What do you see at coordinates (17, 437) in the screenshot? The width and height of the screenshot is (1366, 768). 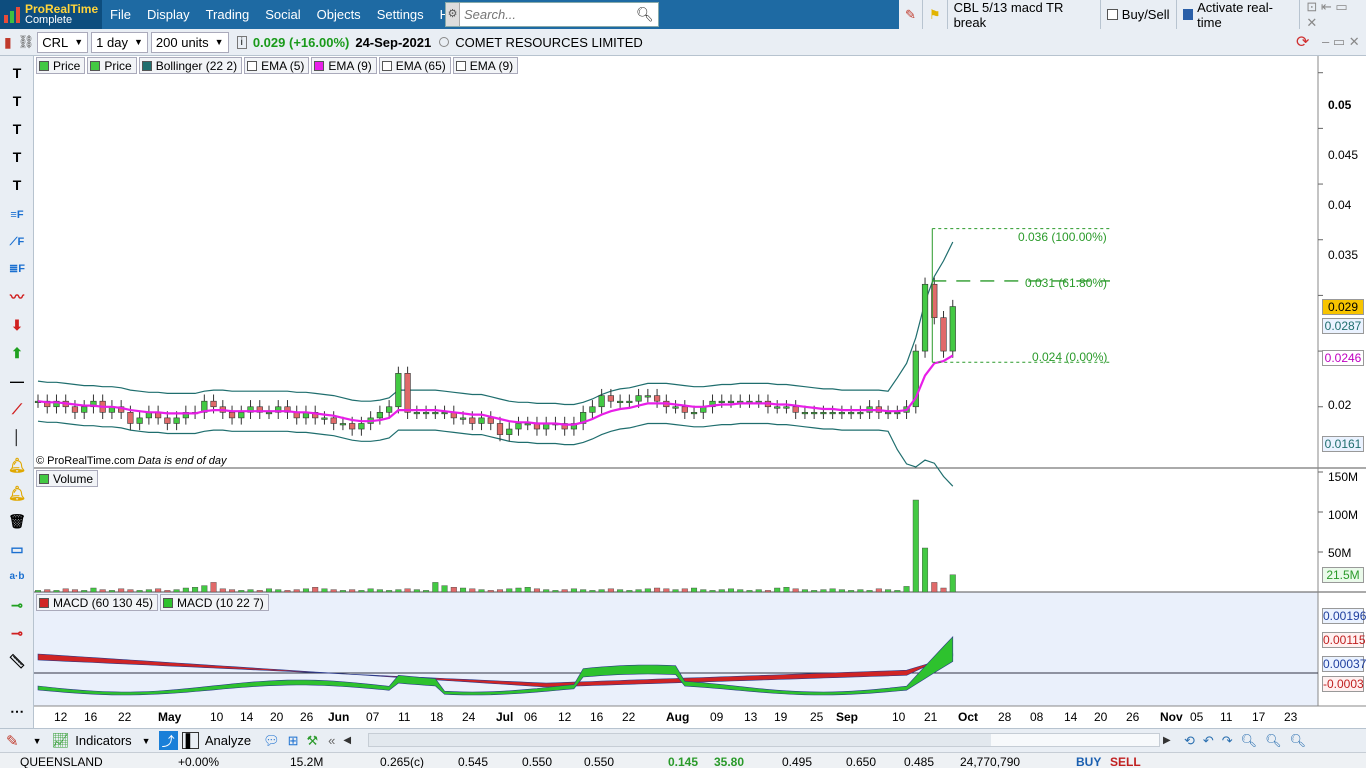 I see `vertical-line-icon: │` at bounding box center [17, 437].